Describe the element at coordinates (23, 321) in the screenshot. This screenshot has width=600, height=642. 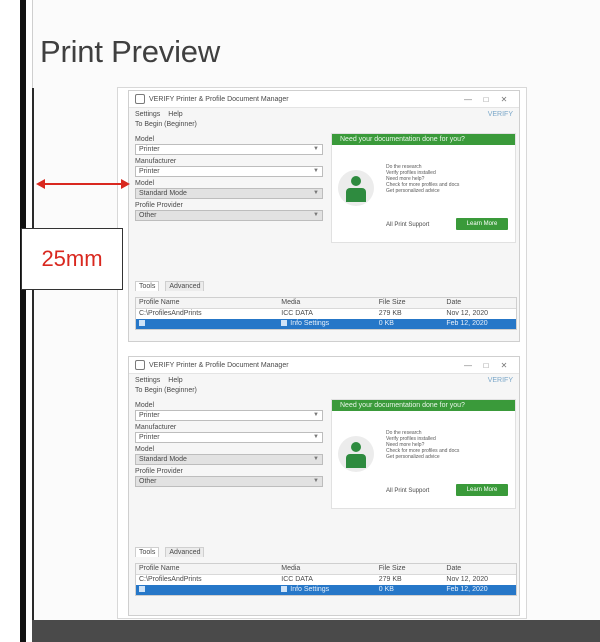
I see `left-border-rail` at that location.